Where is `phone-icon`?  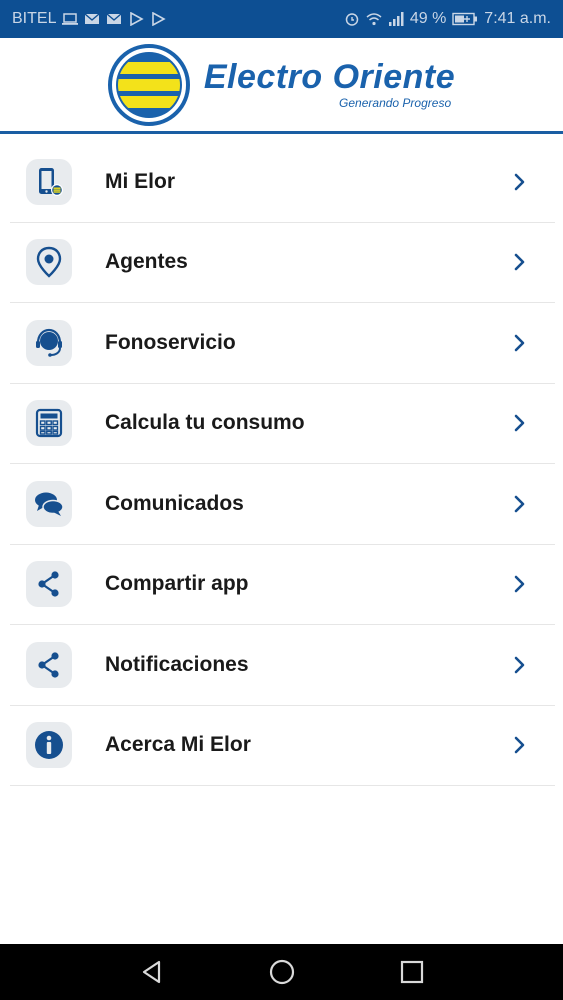 phone-icon is located at coordinates (49, 181).